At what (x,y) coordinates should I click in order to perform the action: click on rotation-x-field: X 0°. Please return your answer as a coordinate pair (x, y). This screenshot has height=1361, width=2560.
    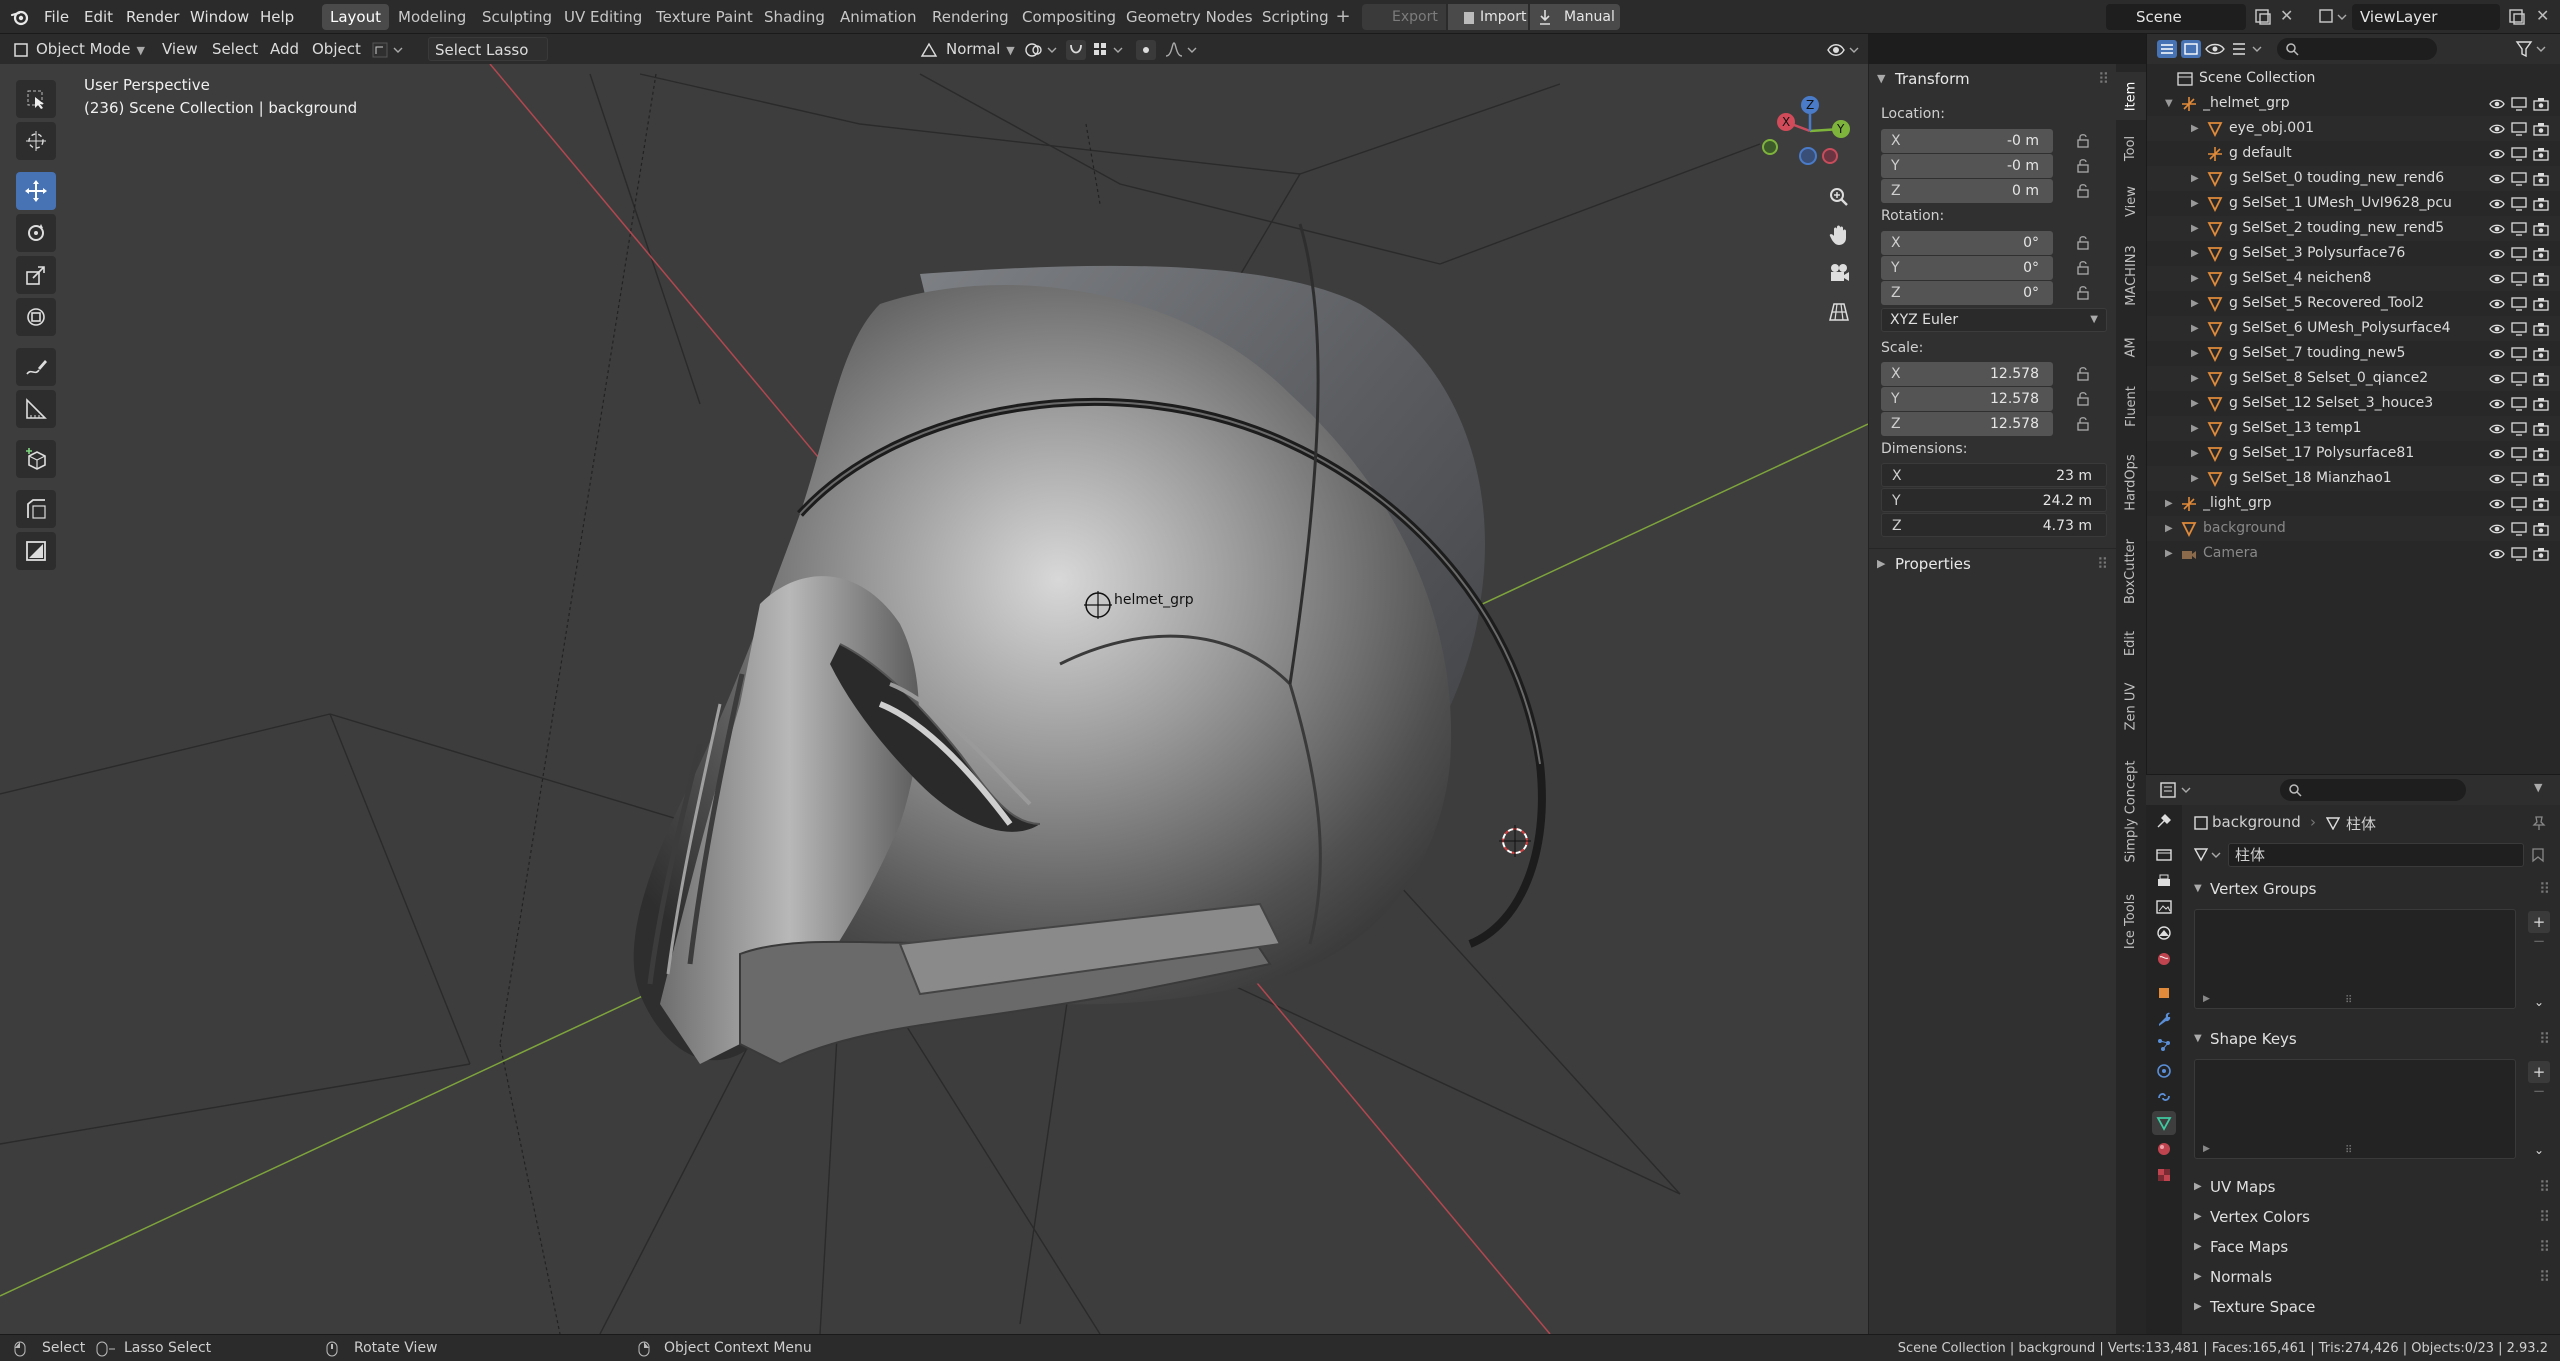
    Looking at the image, I should click on (1967, 243).